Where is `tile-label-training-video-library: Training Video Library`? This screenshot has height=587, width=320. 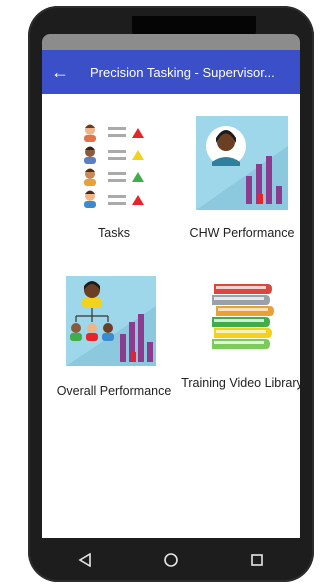
tile-label-training-video-library: Training Video Library is located at coordinates (240, 383).